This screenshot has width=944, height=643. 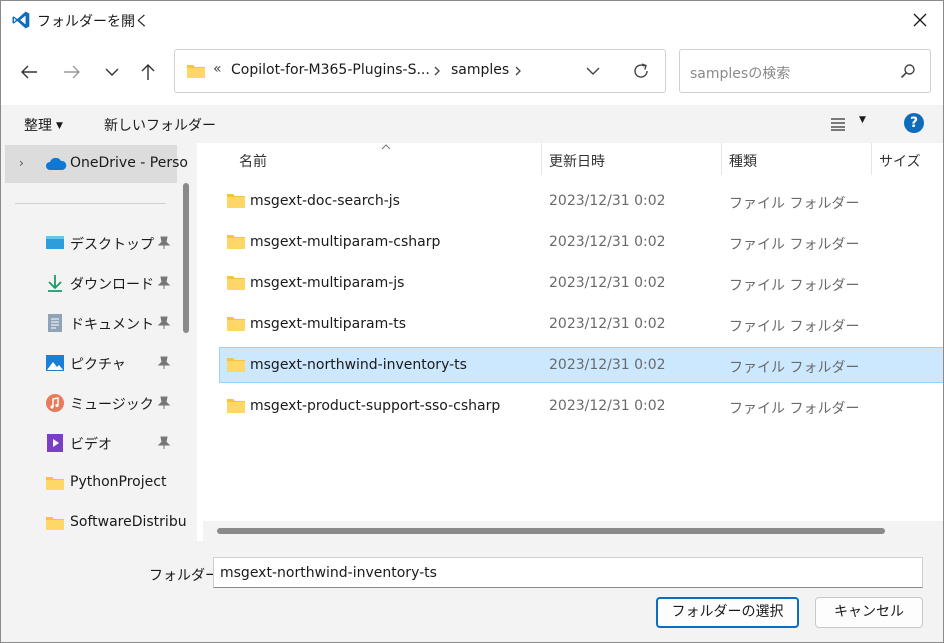 What do you see at coordinates (358, 365) in the screenshot?
I see `file-name: msgext-northwind-inventory-ts` at bounding box center [358, 365].